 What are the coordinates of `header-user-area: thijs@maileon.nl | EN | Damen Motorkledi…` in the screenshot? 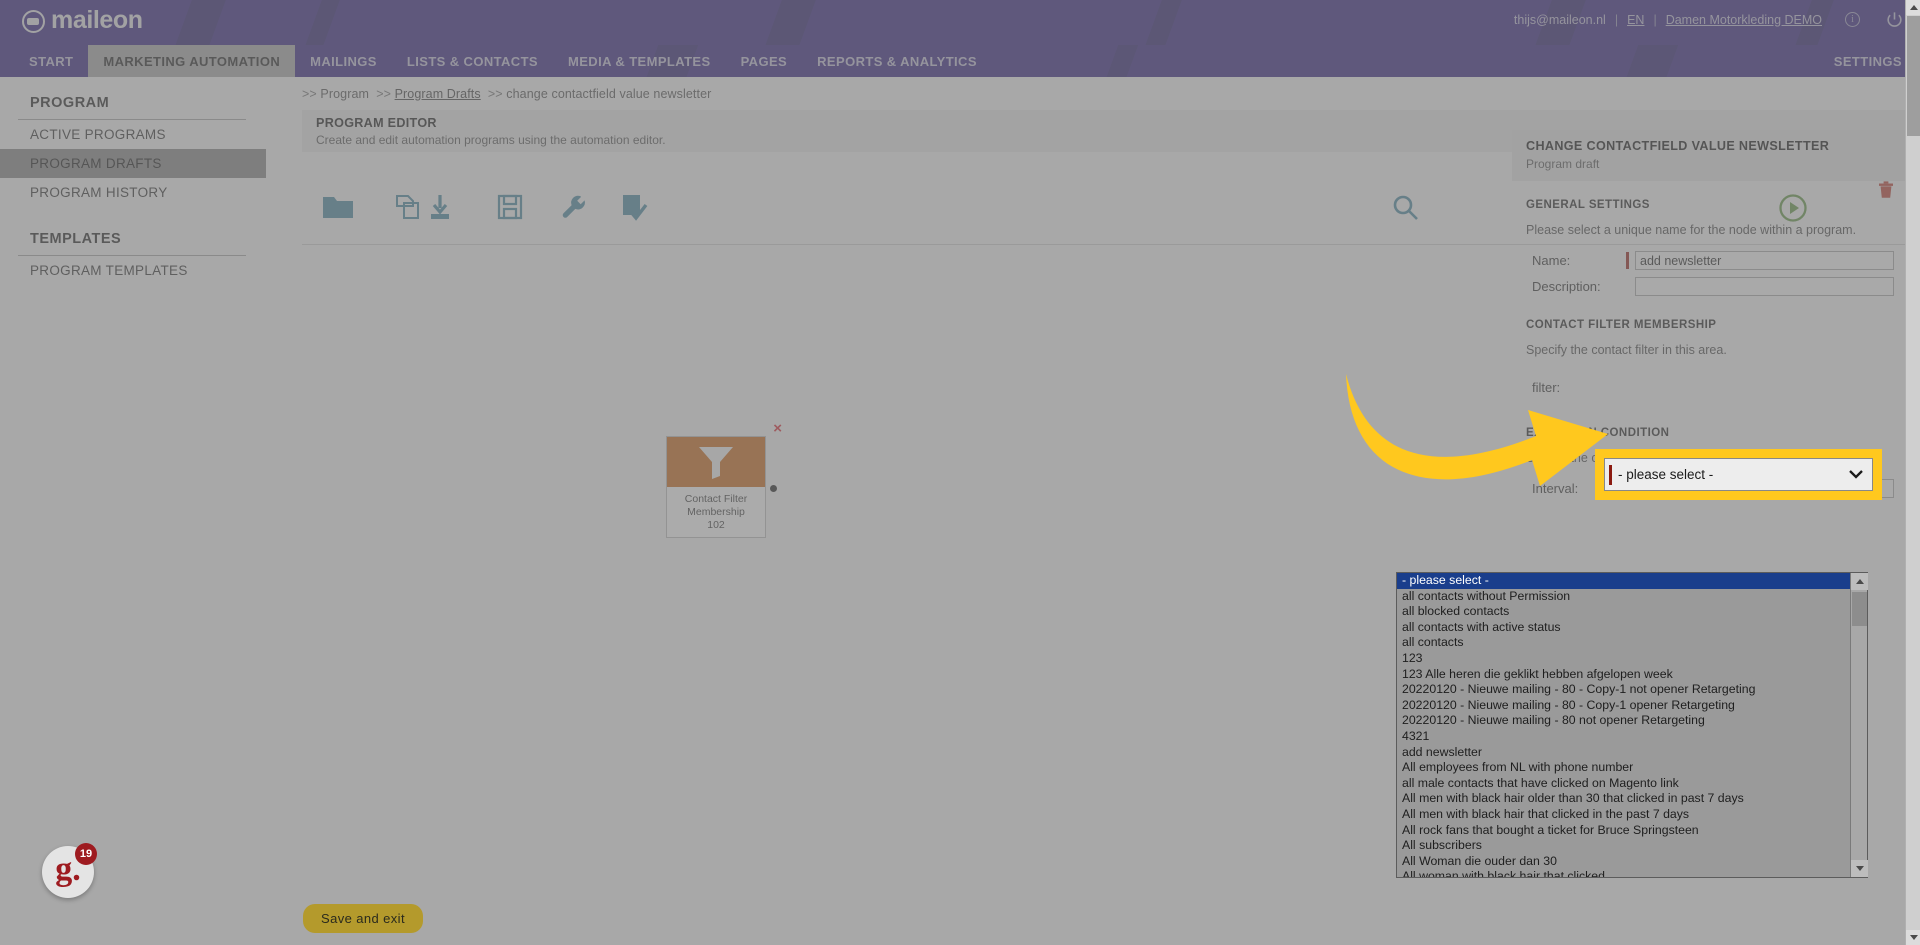 It's located at (1709, 19).